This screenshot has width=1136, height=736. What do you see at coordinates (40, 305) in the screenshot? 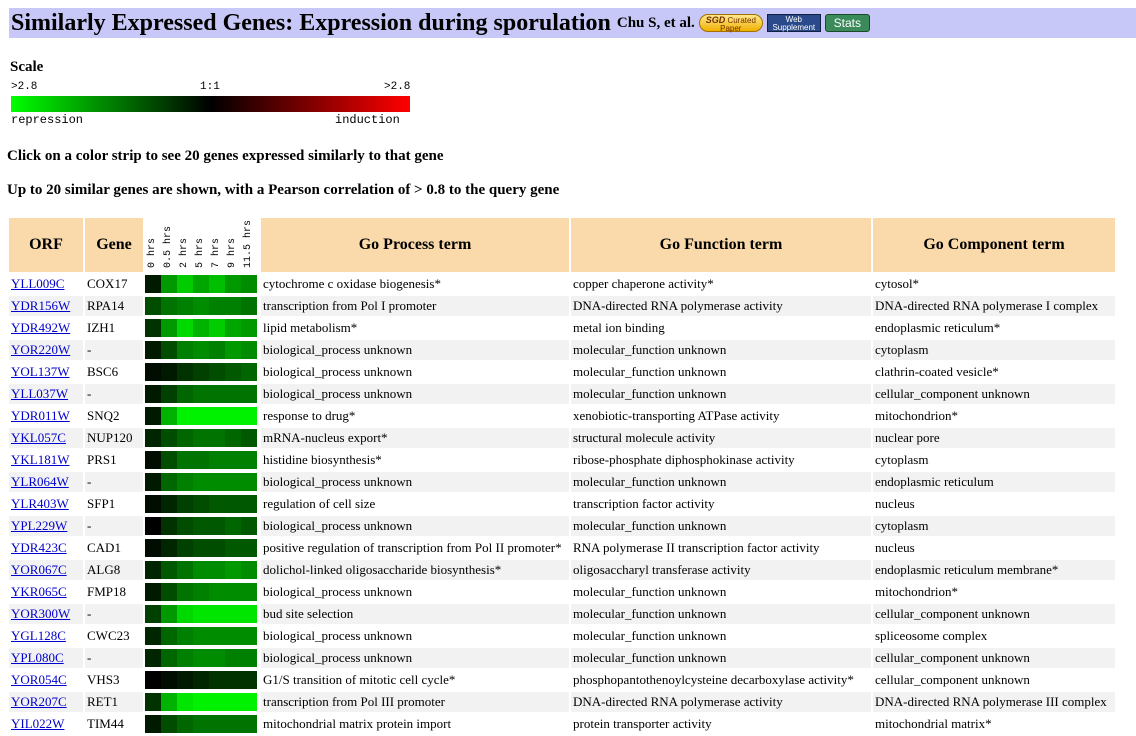
I see `orf-link: YDR156W` at bounding box center [40, 305].